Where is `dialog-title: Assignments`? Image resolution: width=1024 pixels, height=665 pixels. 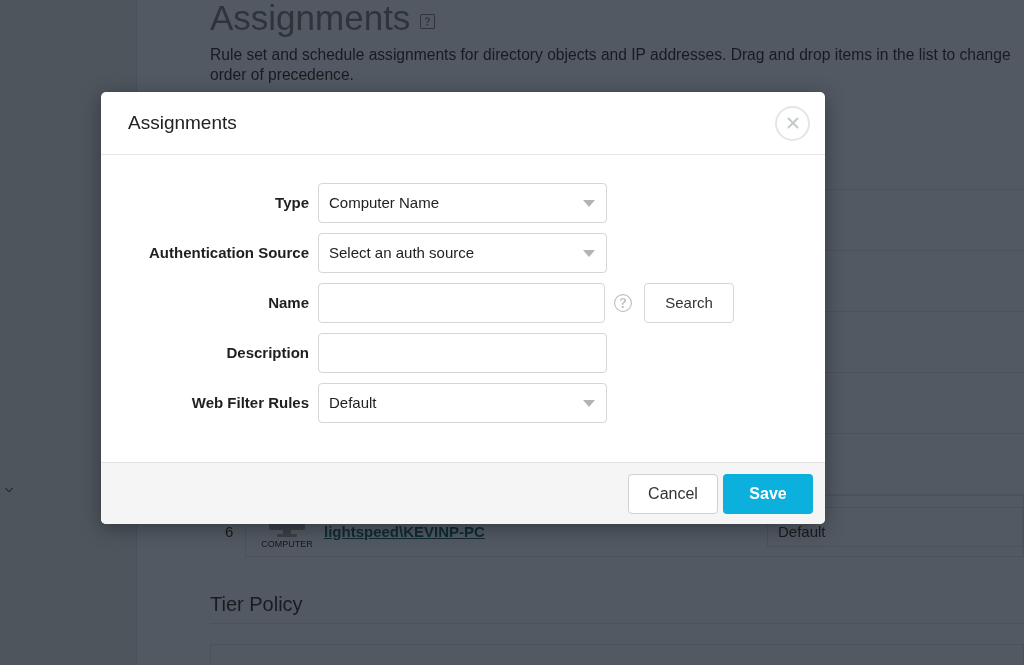
dialog-title: Assignments is located at coordinates (182, 122).